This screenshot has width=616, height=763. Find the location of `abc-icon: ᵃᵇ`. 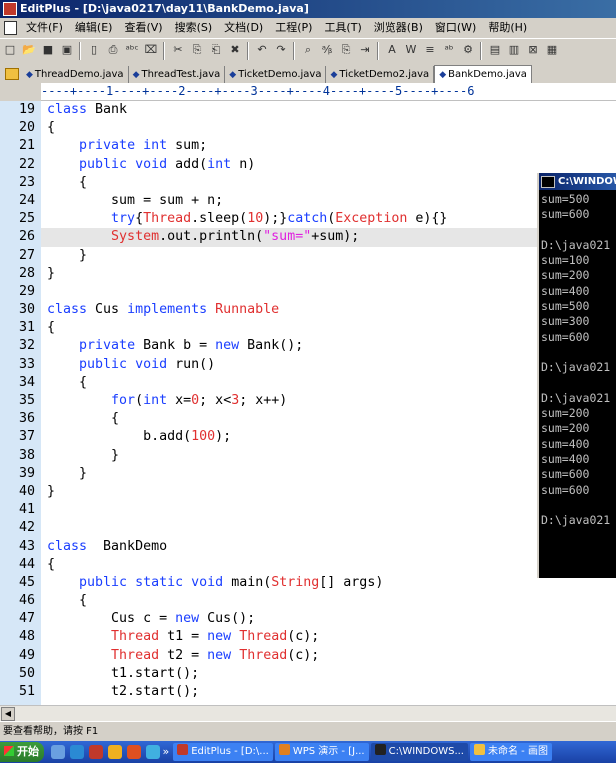

abc-icon: ᵃᵇ is located at coordinates (449, 50).